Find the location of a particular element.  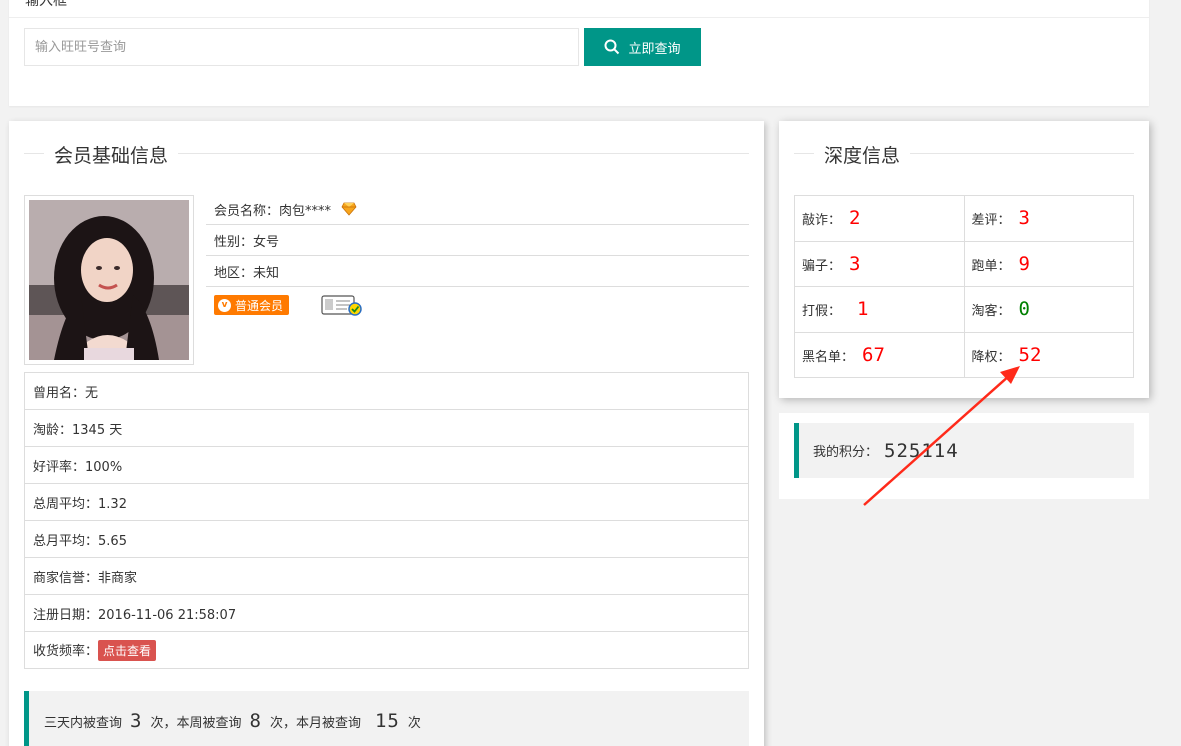

diamond-icon is located at coordinates (349, 209).